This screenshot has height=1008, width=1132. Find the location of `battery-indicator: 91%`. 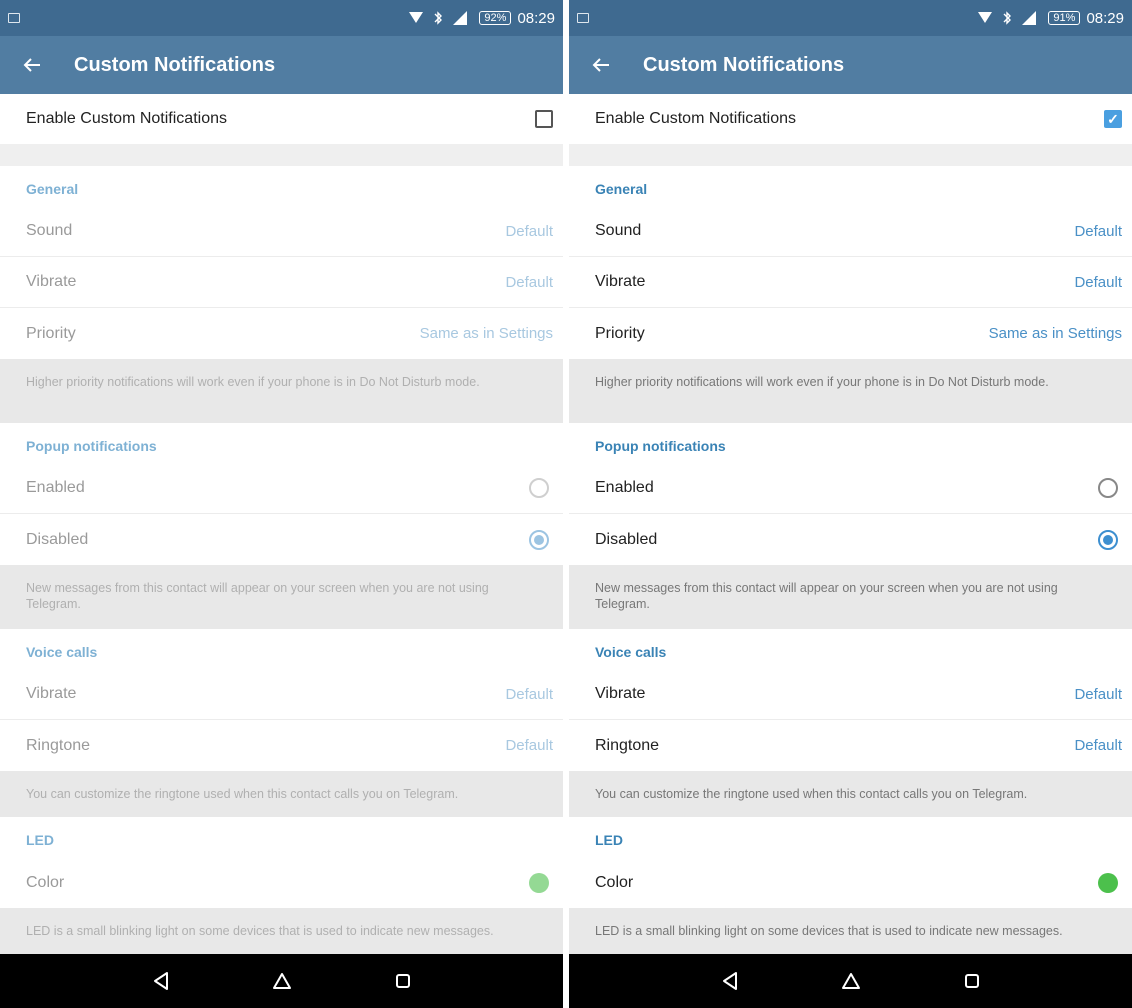

battery-indicator: 91% is located at coordinates (1064, 18).